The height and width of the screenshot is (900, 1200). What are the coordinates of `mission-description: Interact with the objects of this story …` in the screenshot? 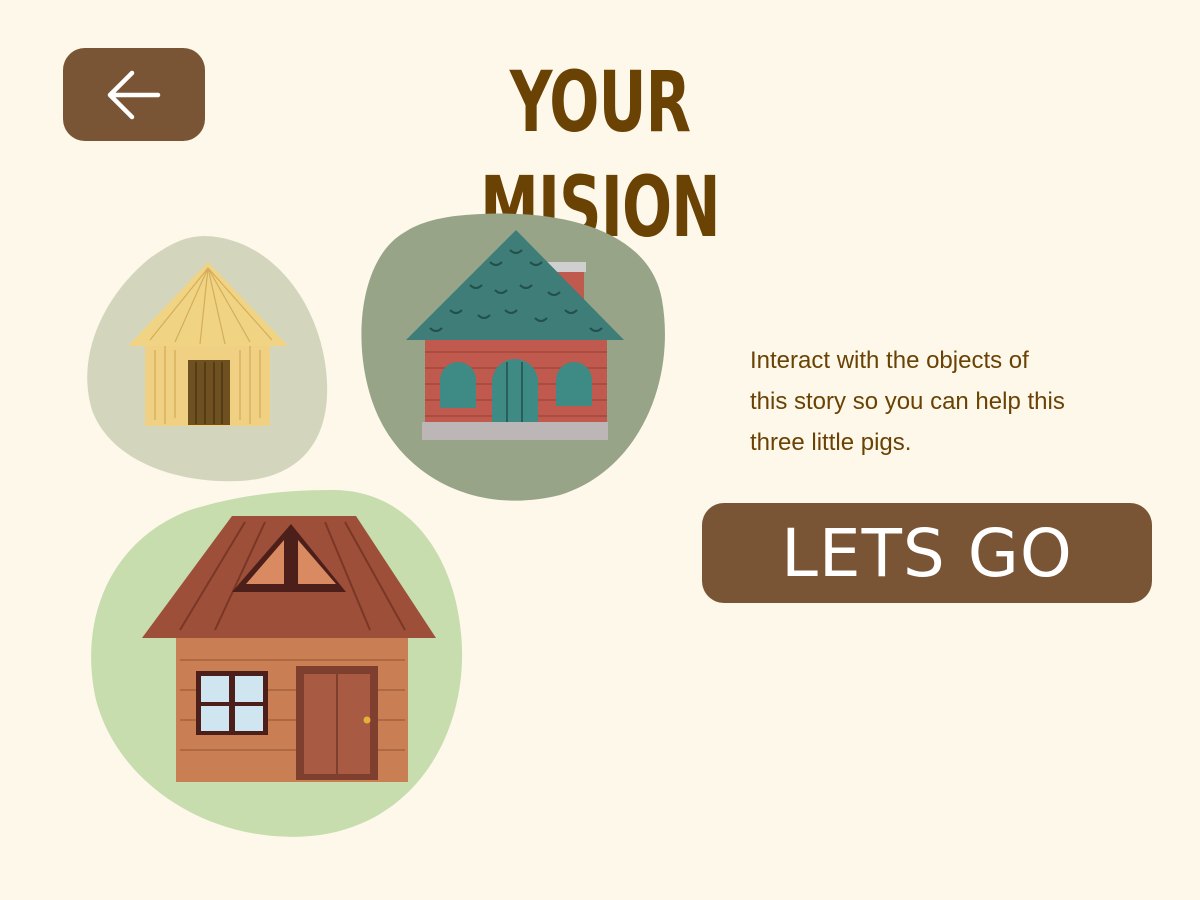 It's located at (907, 401).